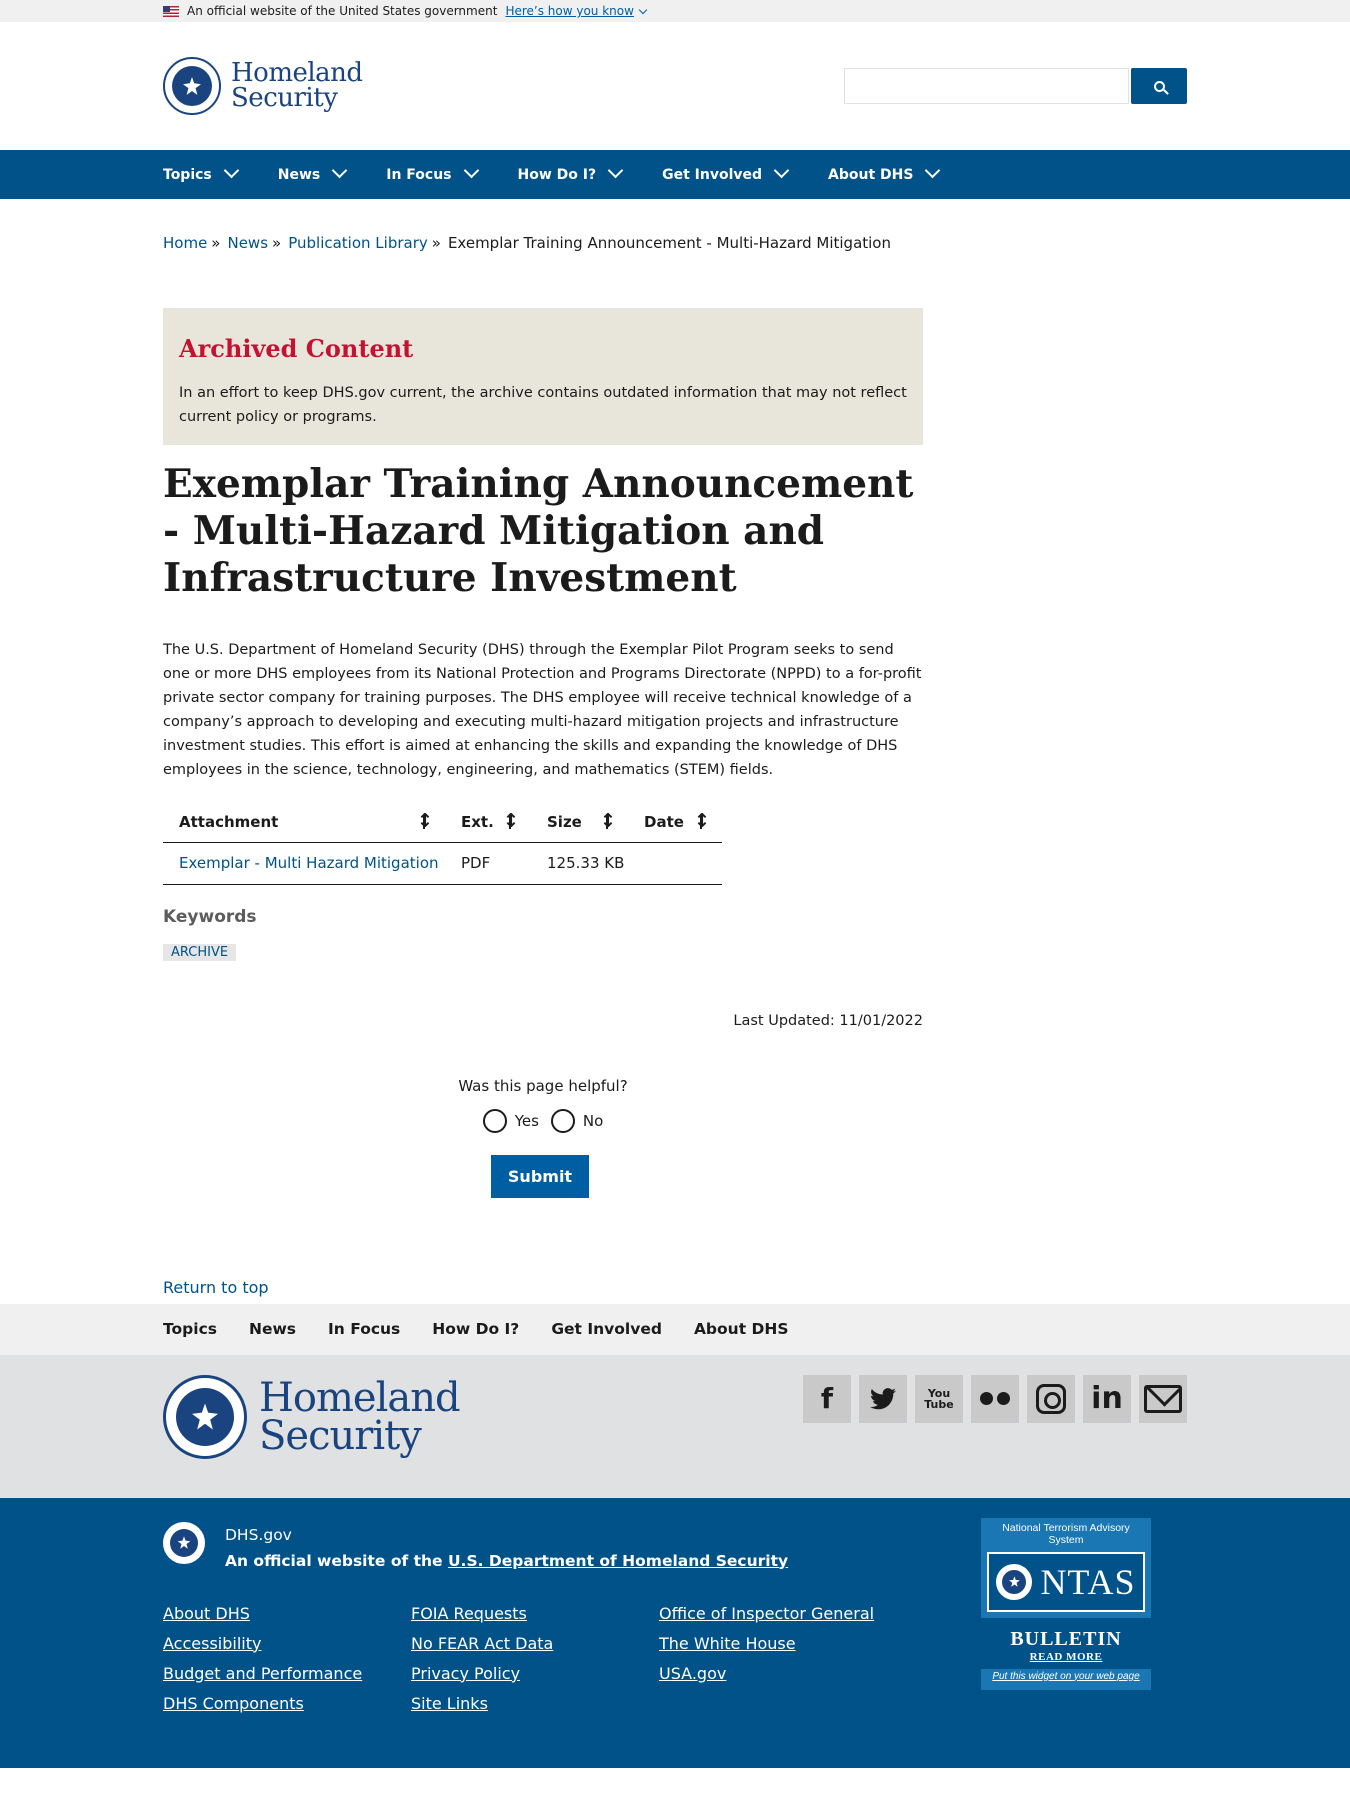 This screenshot has width=1350, height=1814. What do you see at coordinates (939, 1398) in the screenshot?
I see `youtube-icon: You Tube` at bounding box center [939, 1398].